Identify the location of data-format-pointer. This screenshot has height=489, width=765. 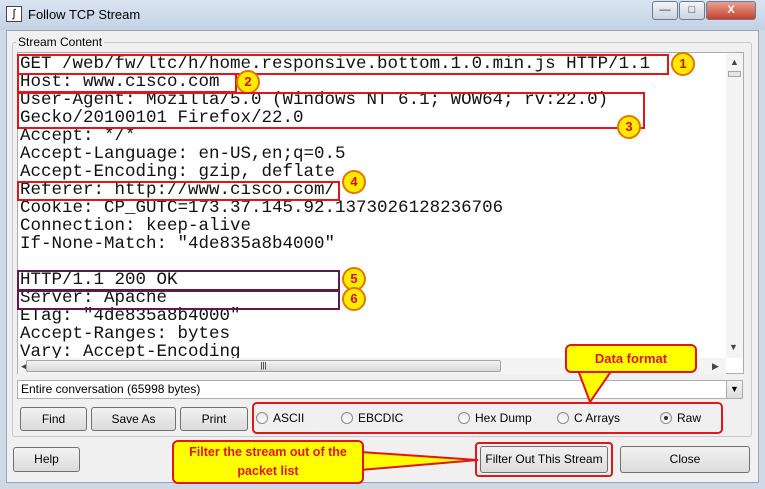
(595, 387).